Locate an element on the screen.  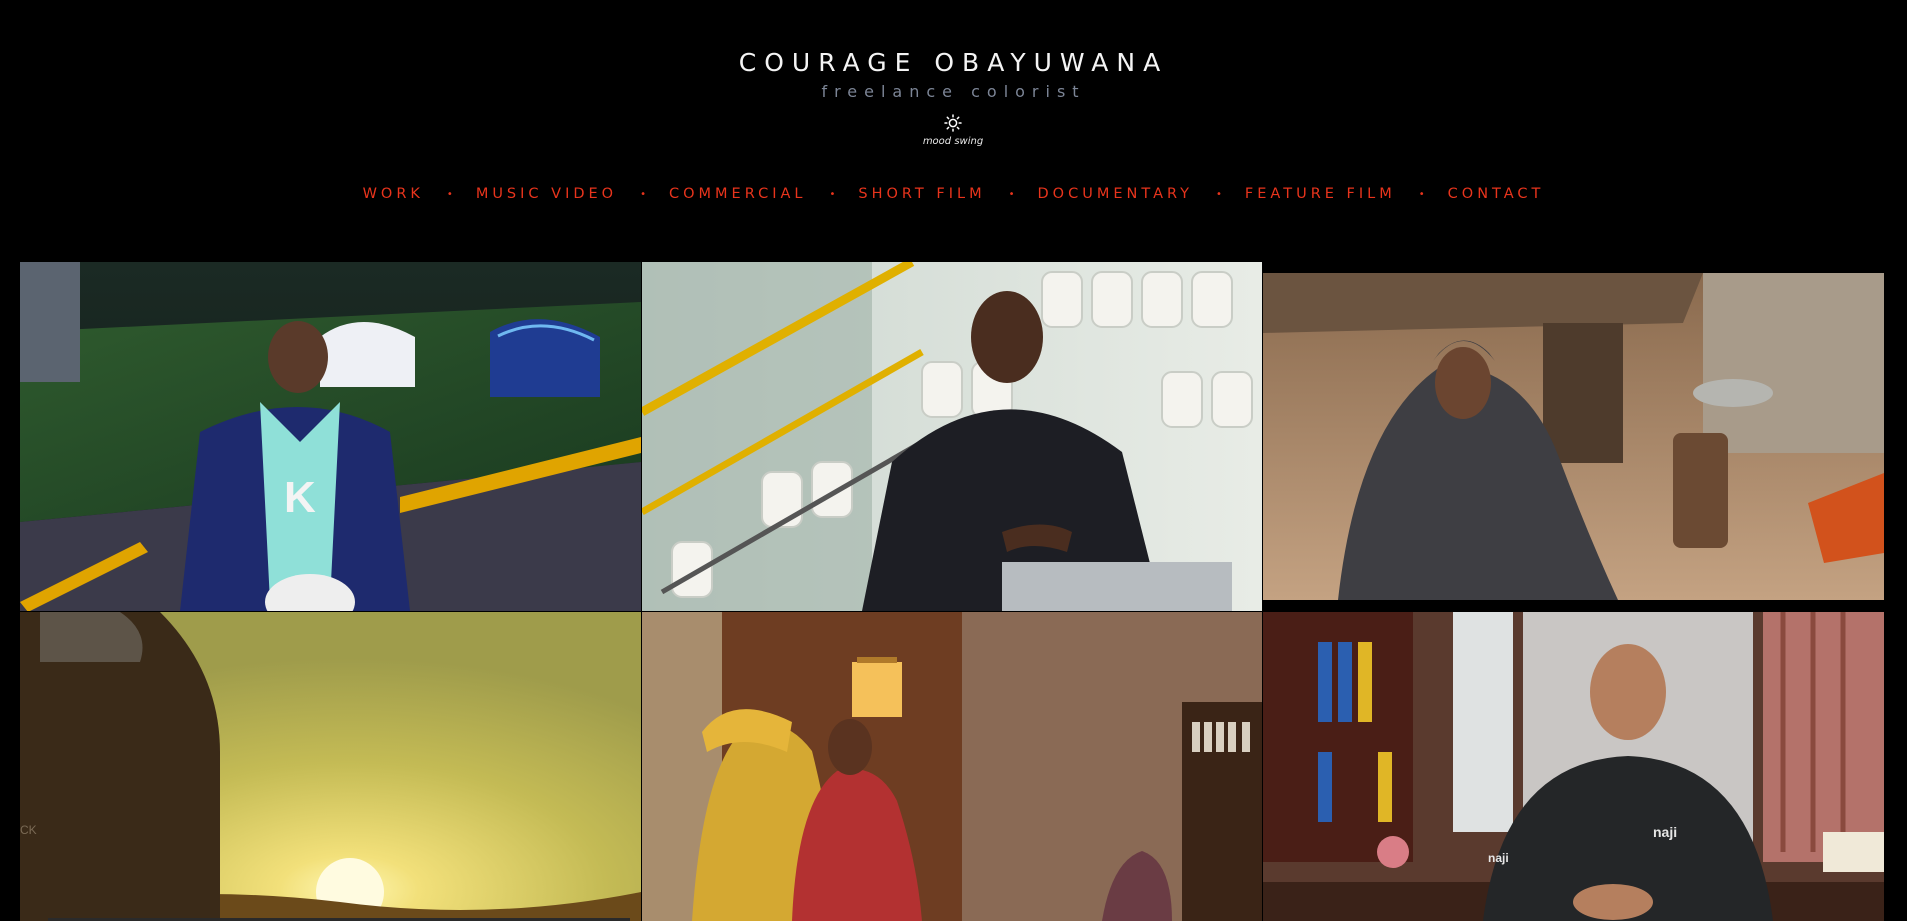
village-hijab-still is located at coordinates (1573, 436).